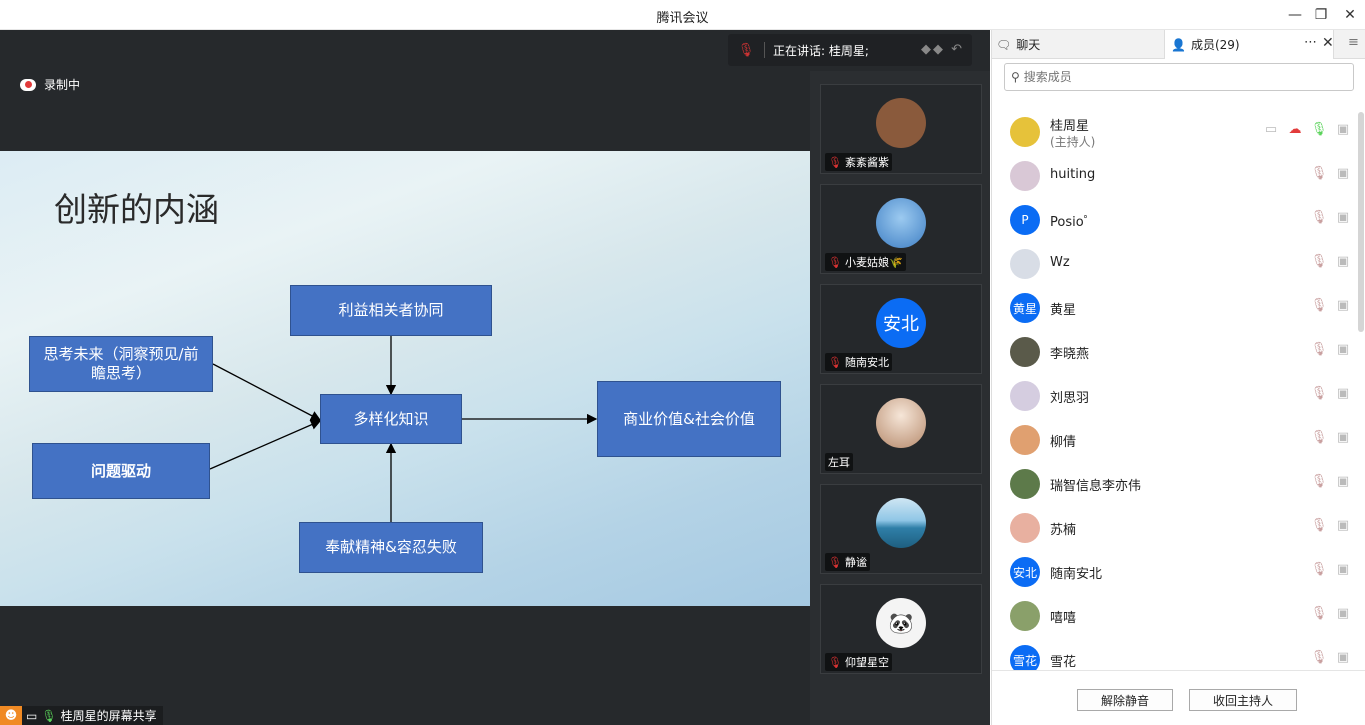 Image resolution: width=1365 pixels, height=725 pixels. I want to click on close-panel-icon: ✕, so click(1328, 43).